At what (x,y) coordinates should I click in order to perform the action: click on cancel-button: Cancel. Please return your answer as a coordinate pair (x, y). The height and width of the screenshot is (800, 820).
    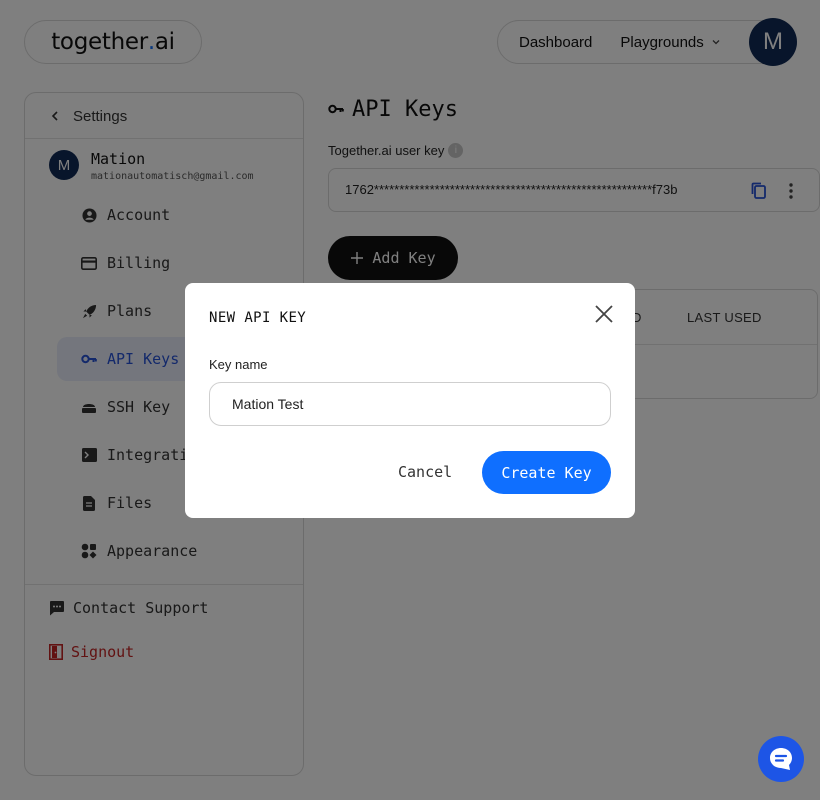
    Looking at the image, I should click on (425, 472).